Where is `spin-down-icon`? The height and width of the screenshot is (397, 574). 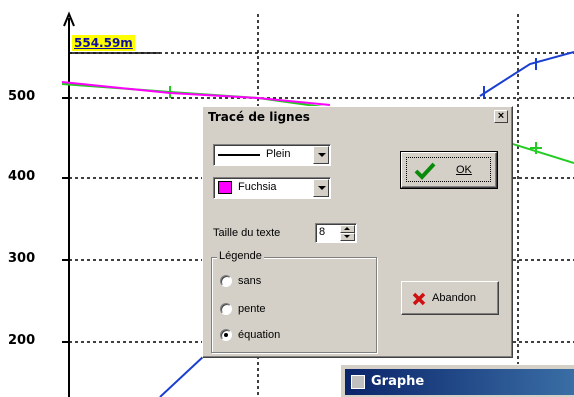
spin-down-icon is located at coordinates (347, 237).